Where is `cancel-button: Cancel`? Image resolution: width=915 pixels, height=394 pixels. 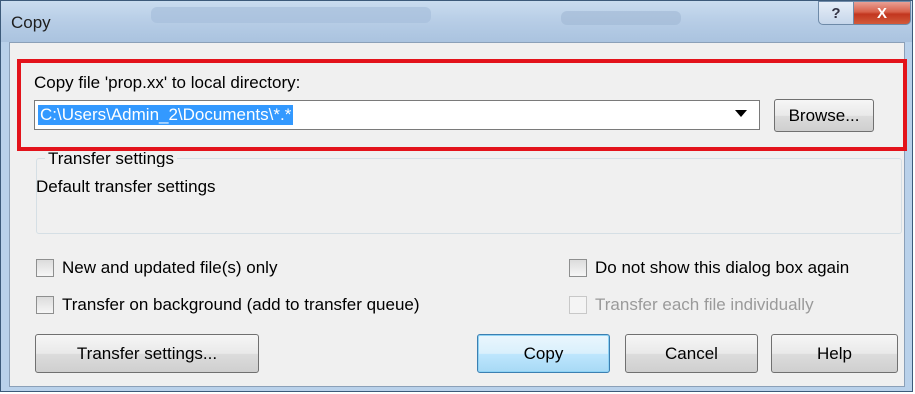
cancel-button: Cancel is located at coordinates (691, 353).